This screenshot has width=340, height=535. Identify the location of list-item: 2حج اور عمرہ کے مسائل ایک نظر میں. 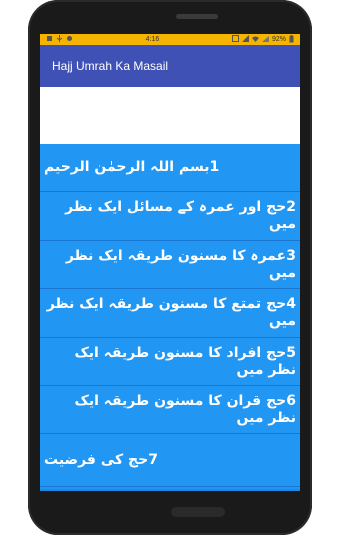
(170, 216).